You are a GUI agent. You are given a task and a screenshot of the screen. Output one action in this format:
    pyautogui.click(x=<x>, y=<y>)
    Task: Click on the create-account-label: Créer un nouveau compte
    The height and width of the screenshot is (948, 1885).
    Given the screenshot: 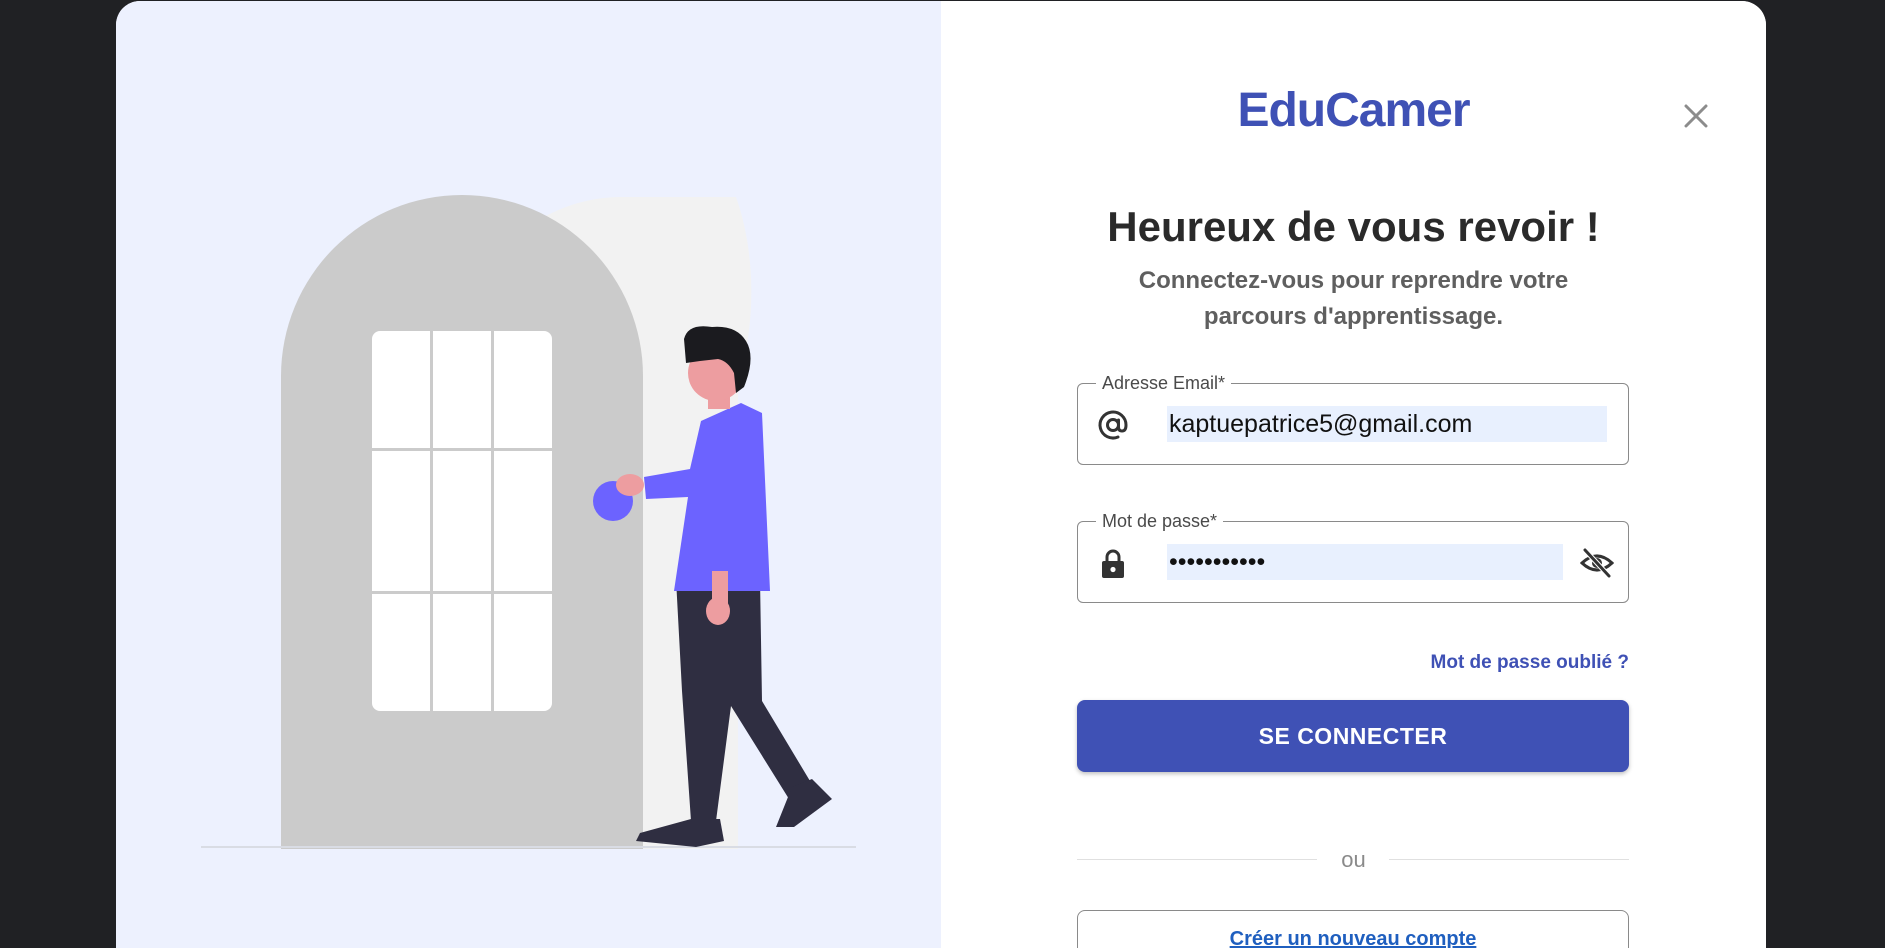 What is the action you would take?
    pyautogui.click(x=1353, y=938)
    